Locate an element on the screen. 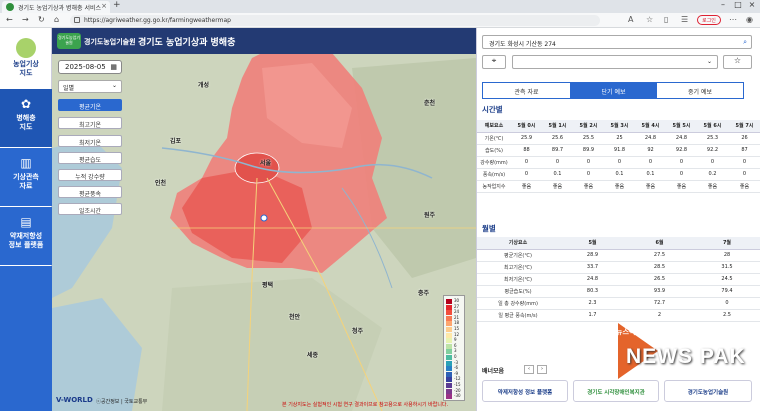  favorite-star-icon: ☆ is located at coordinates (649, 19).